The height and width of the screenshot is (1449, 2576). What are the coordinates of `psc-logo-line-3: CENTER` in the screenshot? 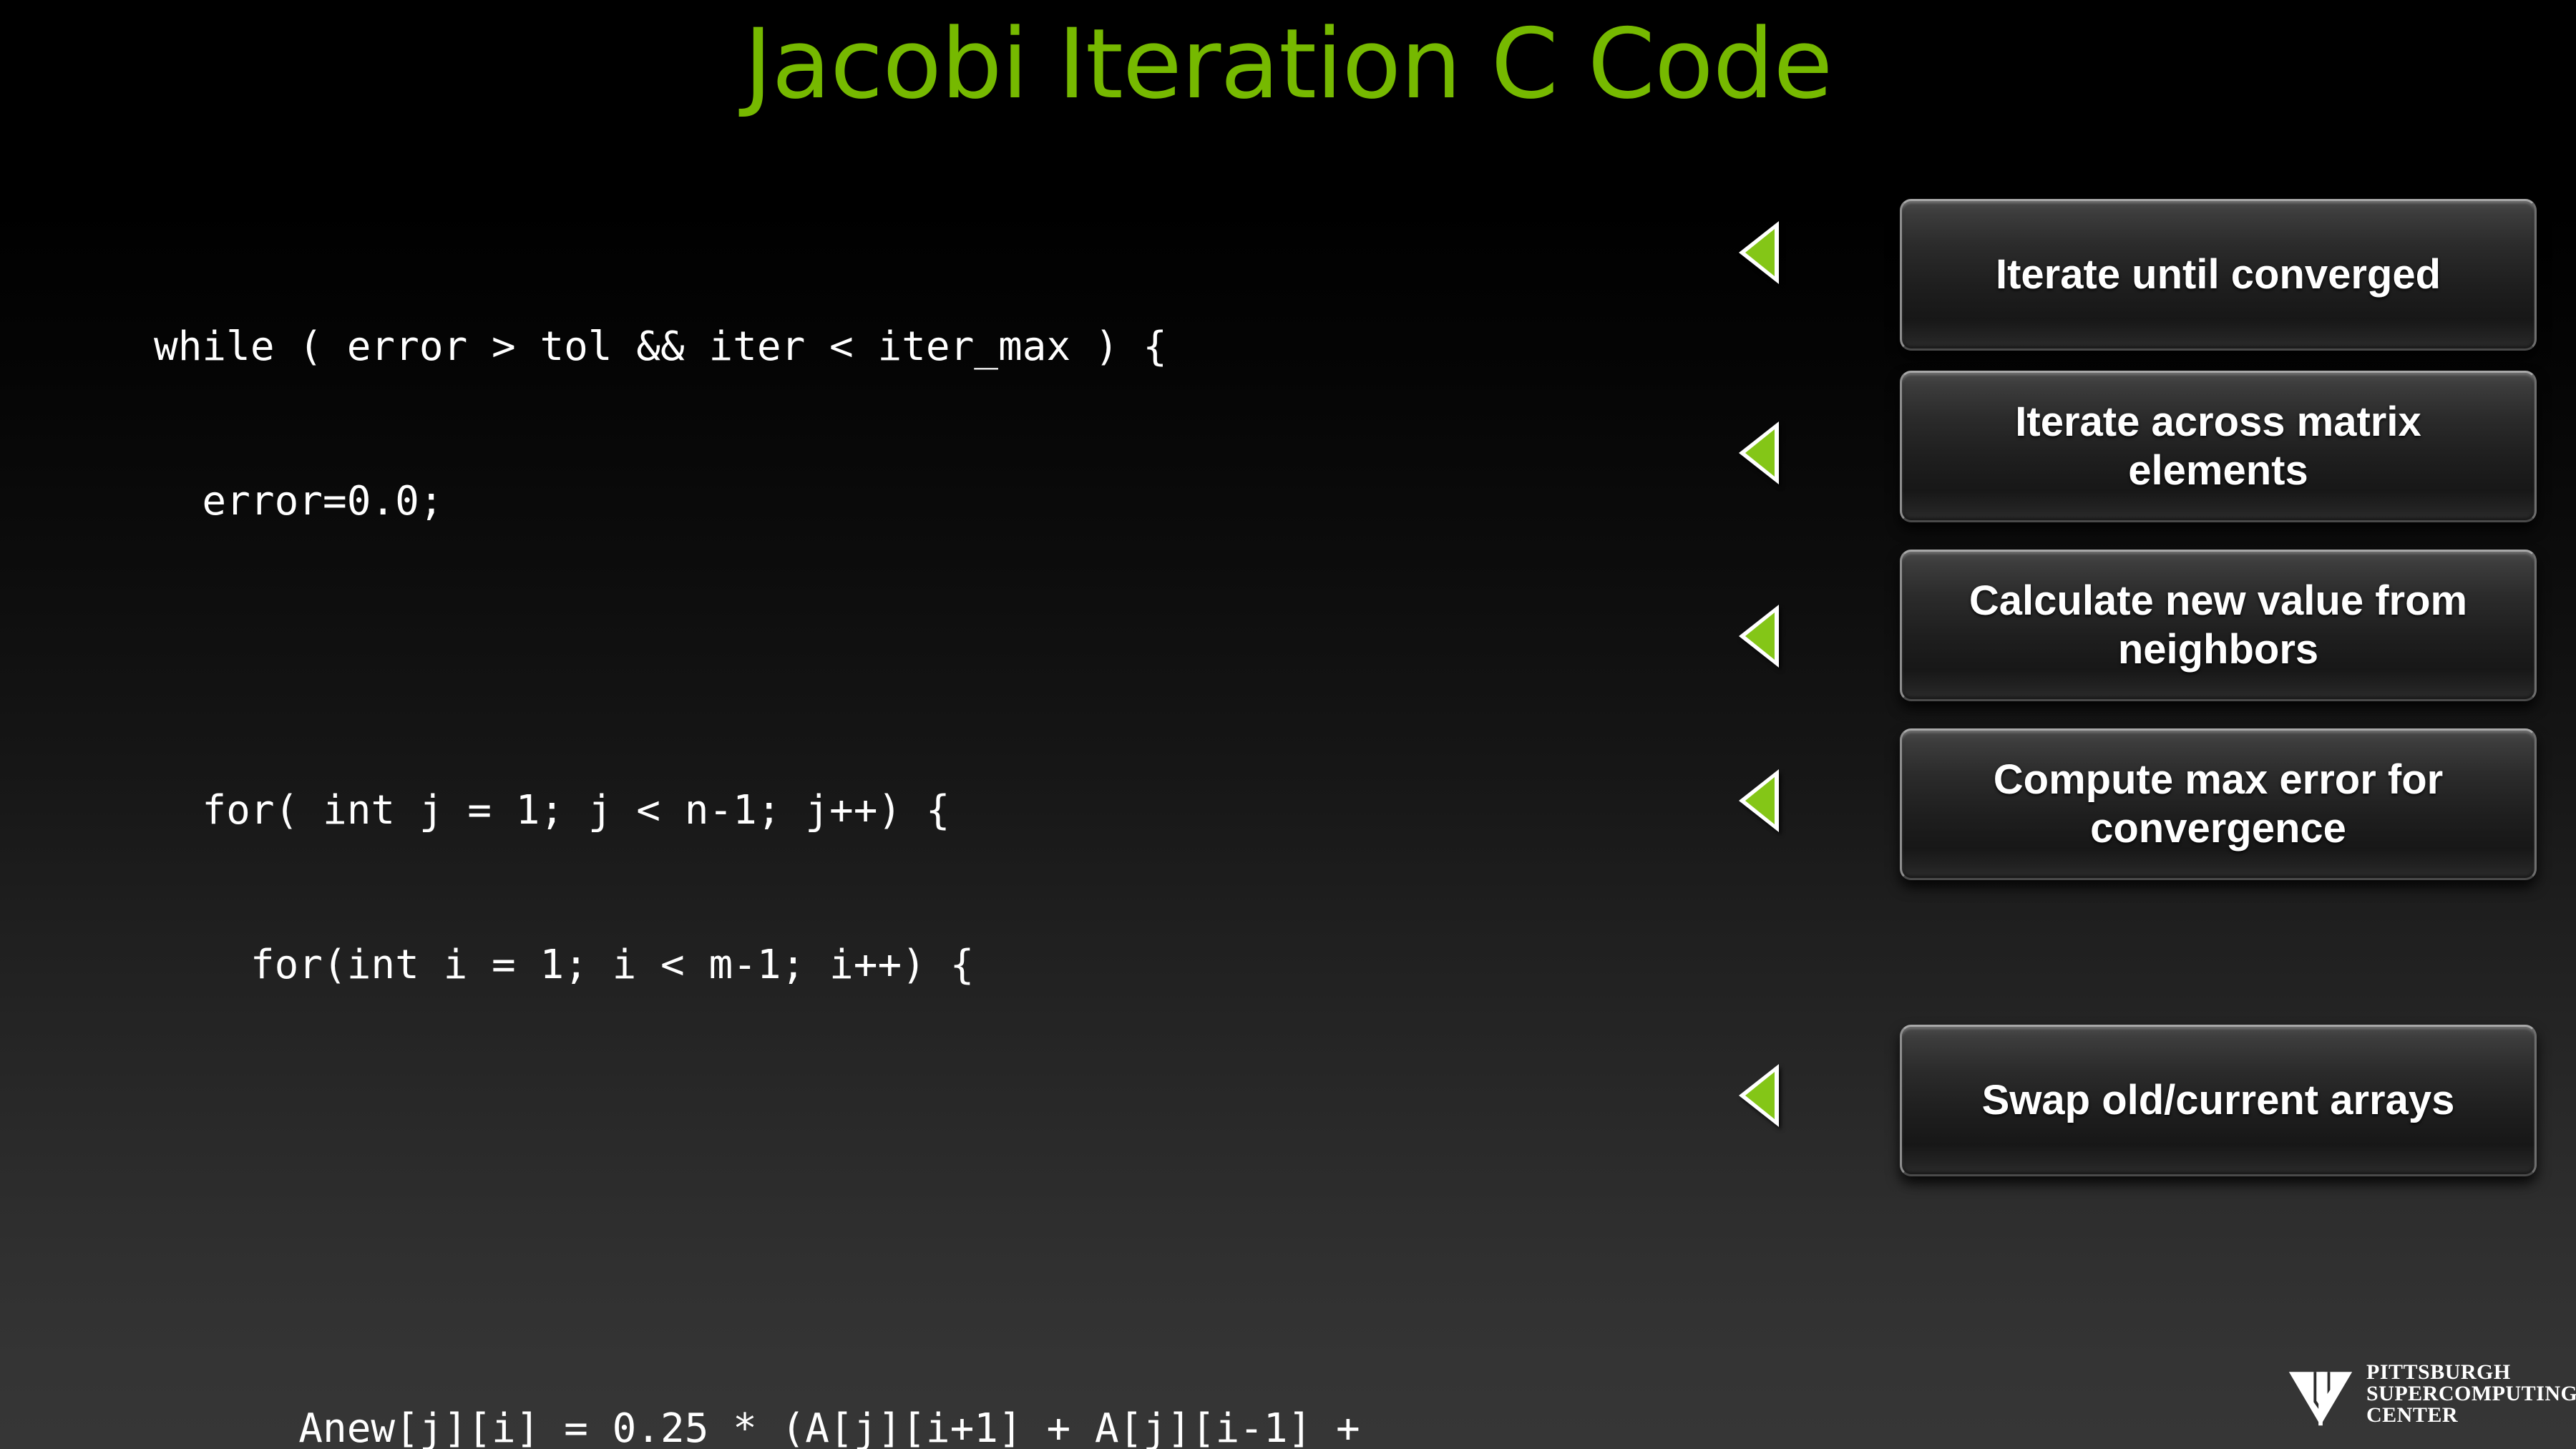 It's located at (2412, 1415).